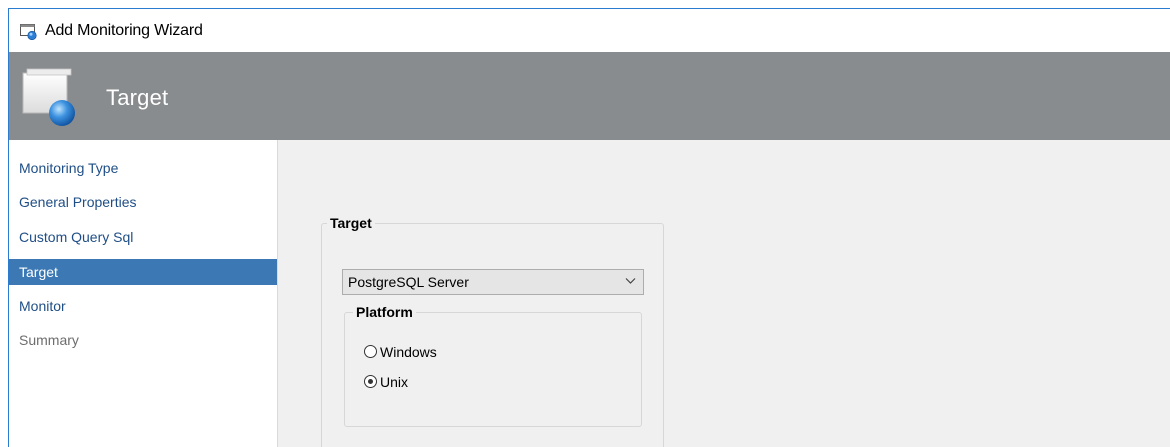 The height and width of the screenshot is (447, 1170). What do you see at coordinates (48, 97) in the screenshot?
I see `wizard-page-icon` at bounding box center [48, 97].